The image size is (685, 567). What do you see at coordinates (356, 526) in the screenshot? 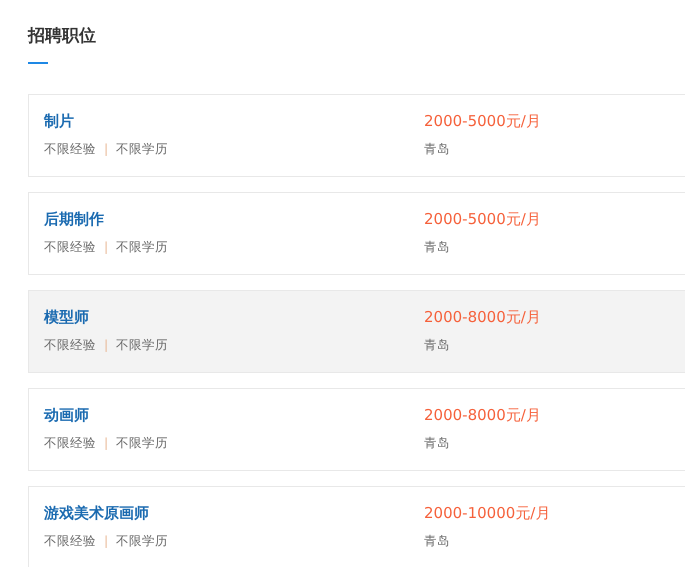
I see `job-card: 游戏美术原画师 不限经验 | 不限学历 2000-10000元/月 青岛` at bounding box center [356, 526].